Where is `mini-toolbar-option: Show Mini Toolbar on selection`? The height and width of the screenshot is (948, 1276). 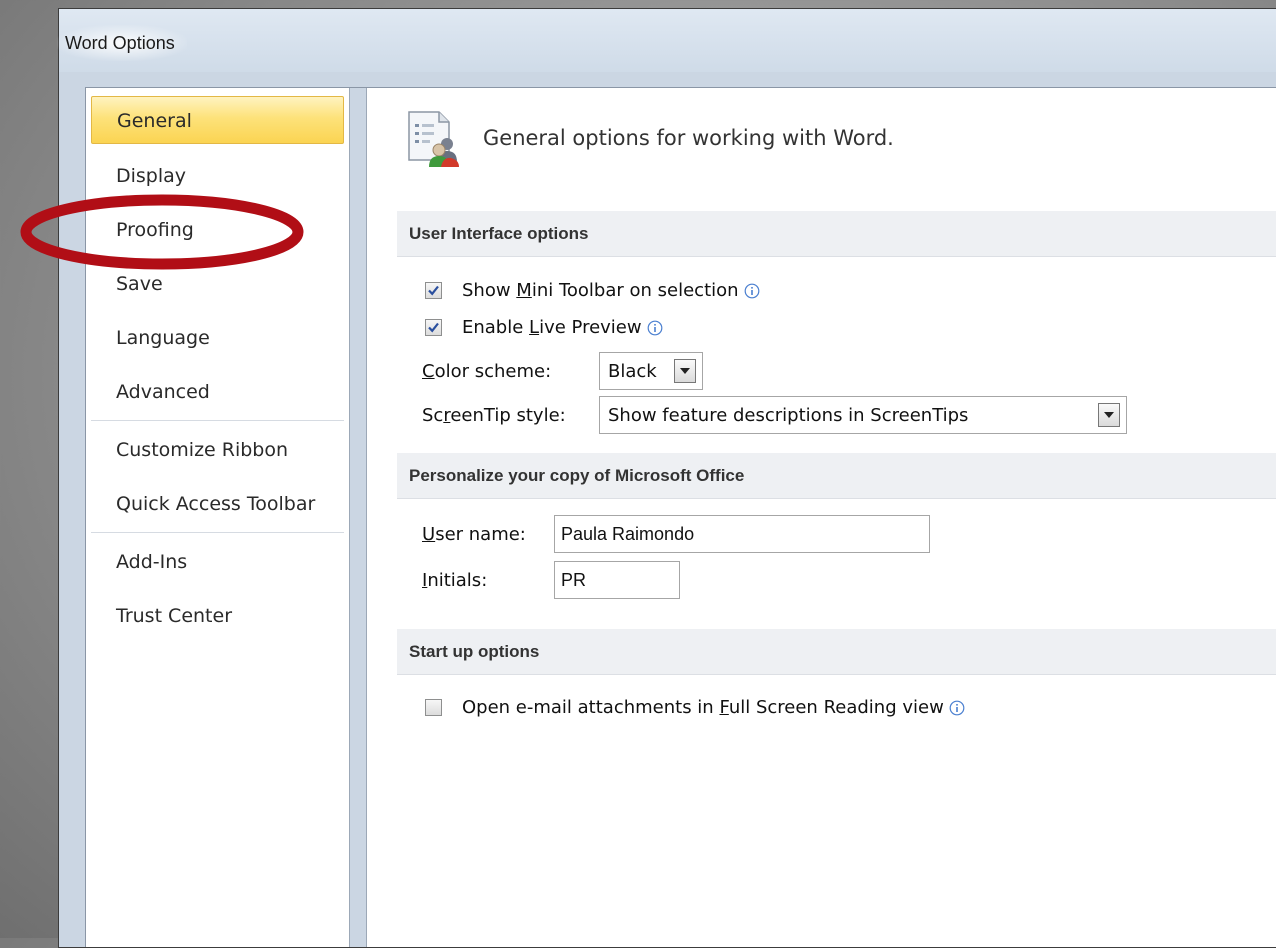
mini-toolbar-option: Show Mini Toolbar on selection is located at coordinates (592, 290).